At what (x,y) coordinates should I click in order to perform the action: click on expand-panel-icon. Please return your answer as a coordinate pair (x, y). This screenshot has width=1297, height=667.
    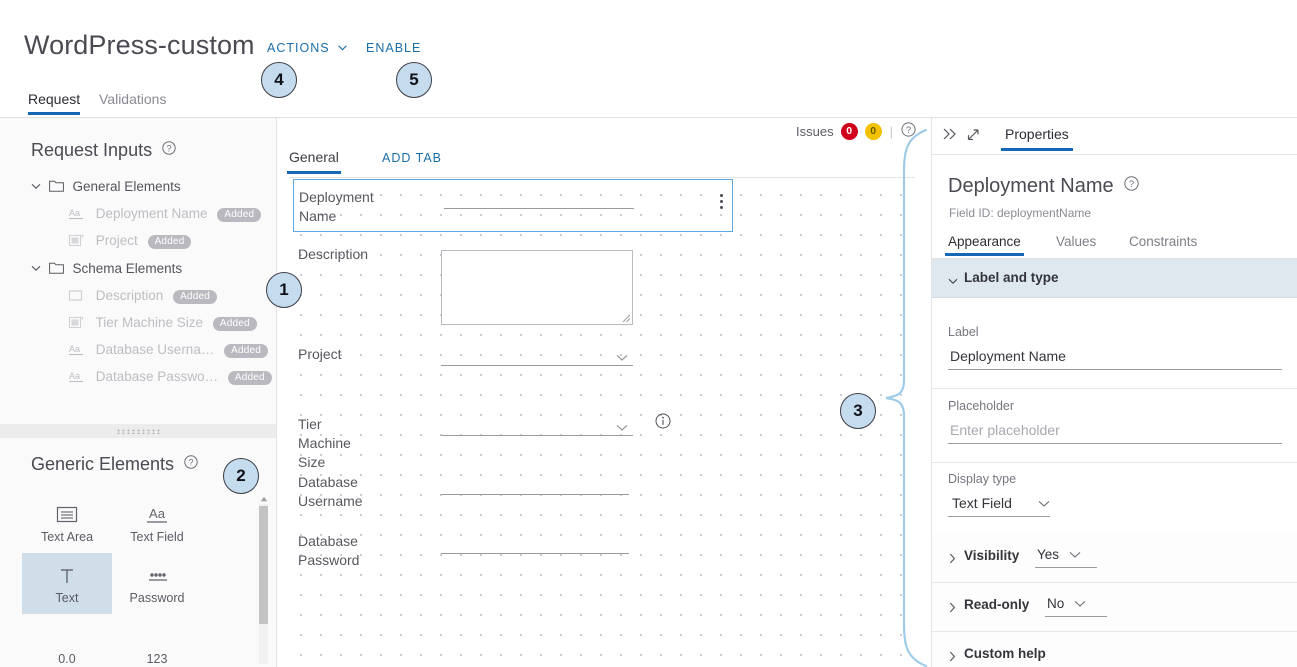
    Looking at the image, I should click on (973, 137).